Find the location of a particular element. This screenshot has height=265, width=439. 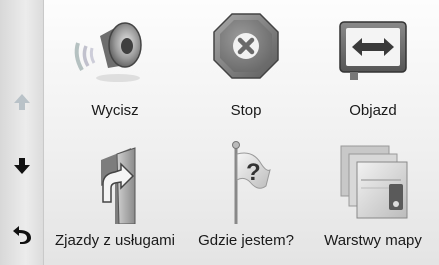

arrow-up-icon is located at coordinates (21, 102).